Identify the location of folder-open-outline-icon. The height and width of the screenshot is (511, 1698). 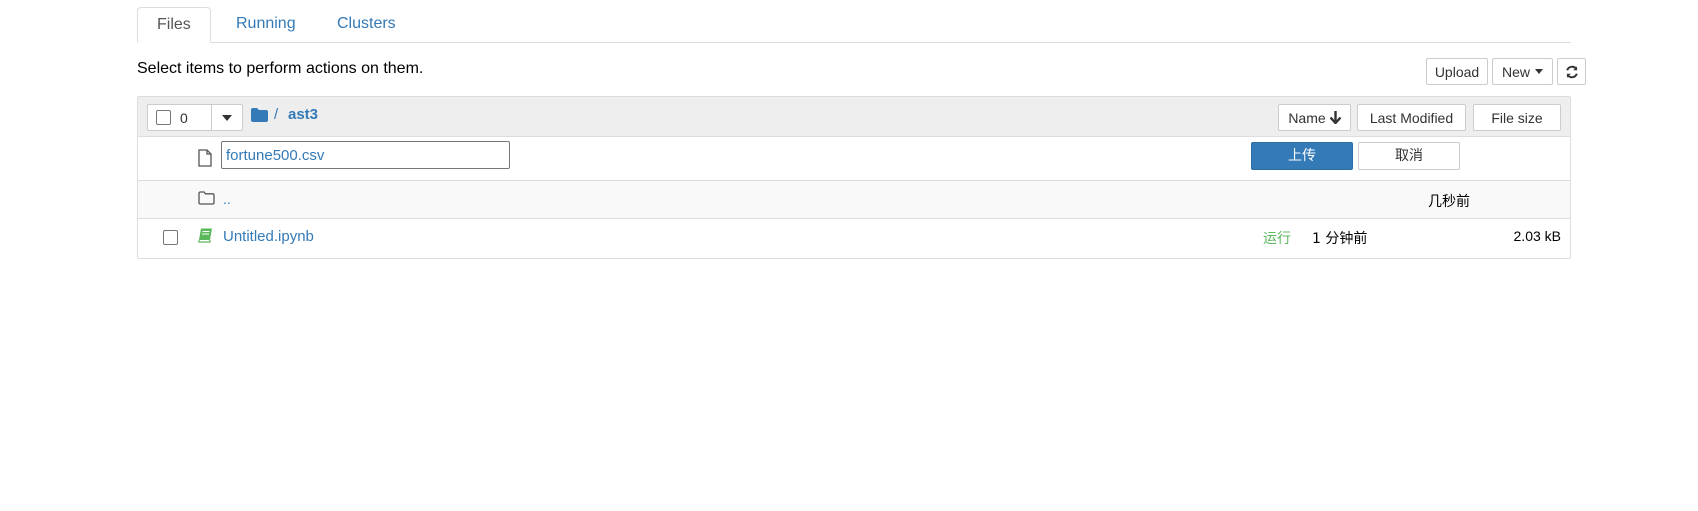
(206, 198).